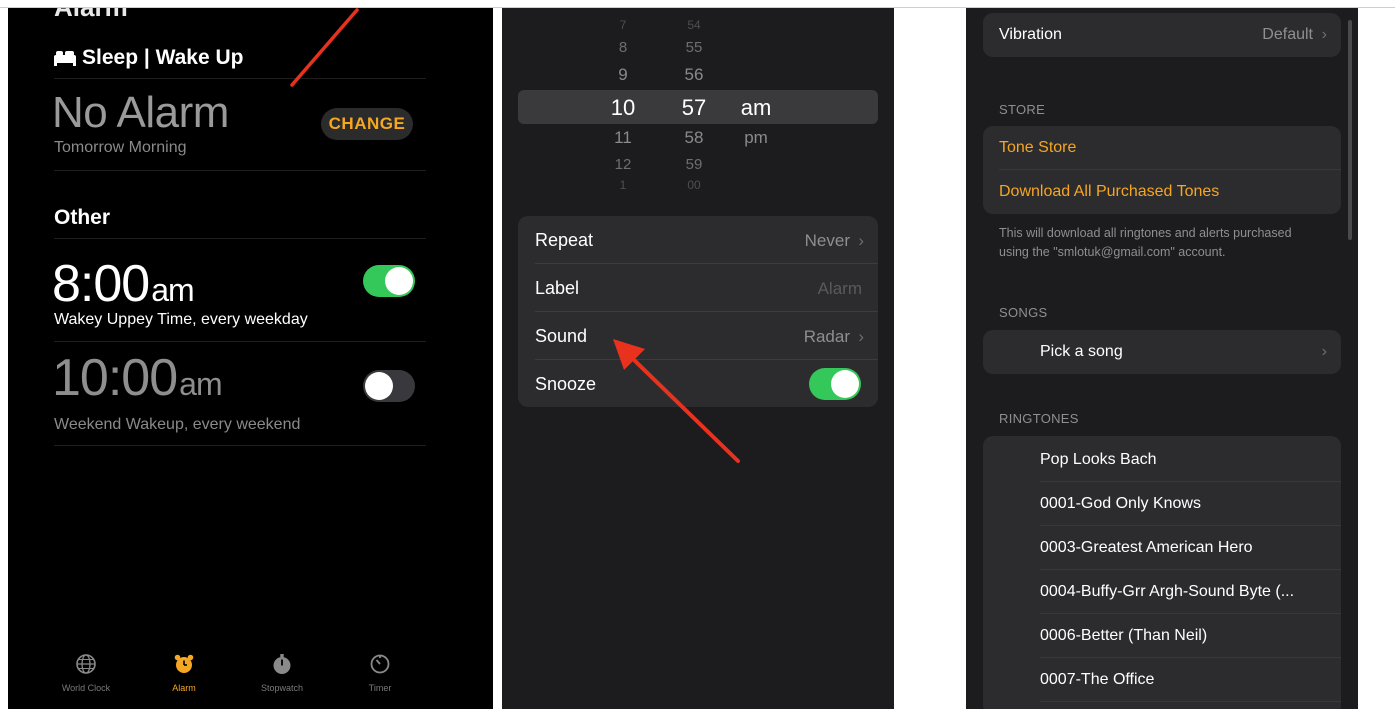 The width and height of the screenshot is (1395, 709). What do you see at coordinates (324, 47) in the screenshot?
I see `annotation-line-top` at bounding box center [324, 47].